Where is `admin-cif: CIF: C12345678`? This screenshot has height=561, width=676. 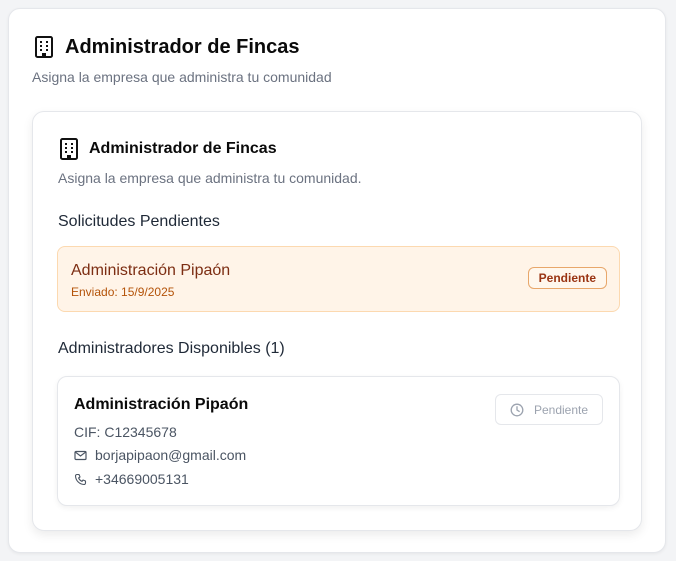 admin-cif: CIF: C12345678 is located at coordinates (125, 432).